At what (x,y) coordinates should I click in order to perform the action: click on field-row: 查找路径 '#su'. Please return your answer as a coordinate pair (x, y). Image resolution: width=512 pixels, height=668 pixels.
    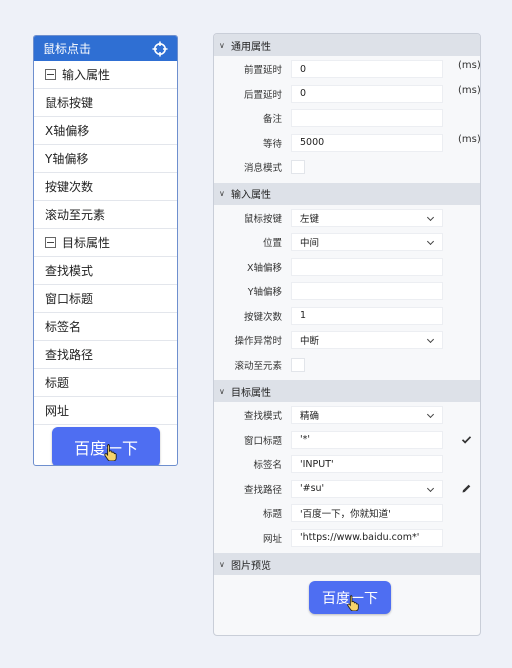
    Looking at the image, I should click on (347, 489).